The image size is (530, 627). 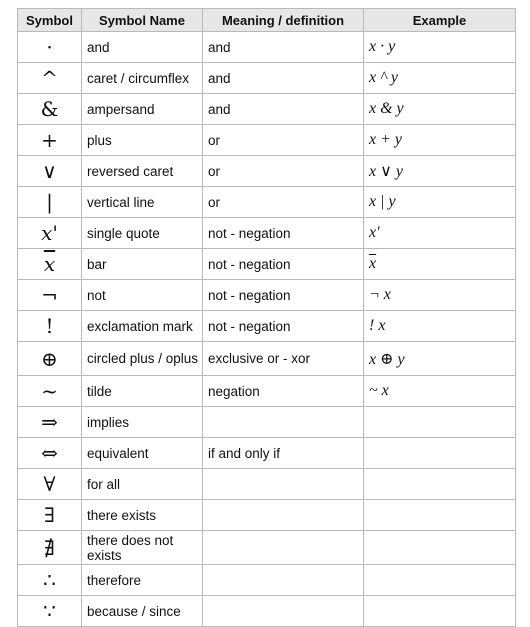 What do you see at coordinates (439, 264) in the screenshot?
I see `example-cell: x` at bounding box center [439, 264].